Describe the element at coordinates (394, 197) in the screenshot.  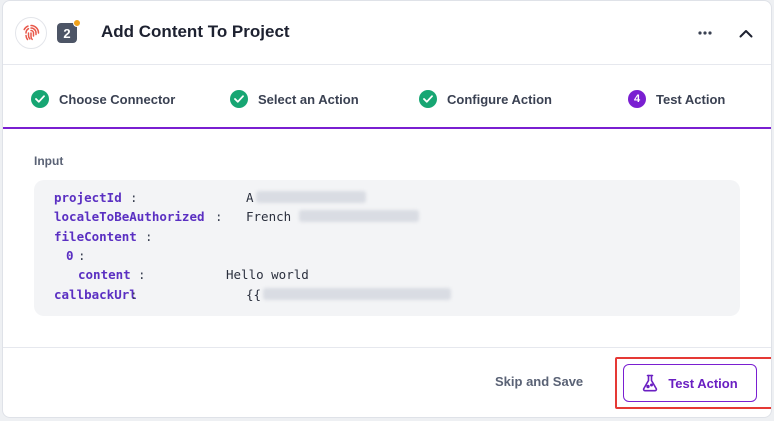
I see `input-row-project-id: projectId : A` at that location.